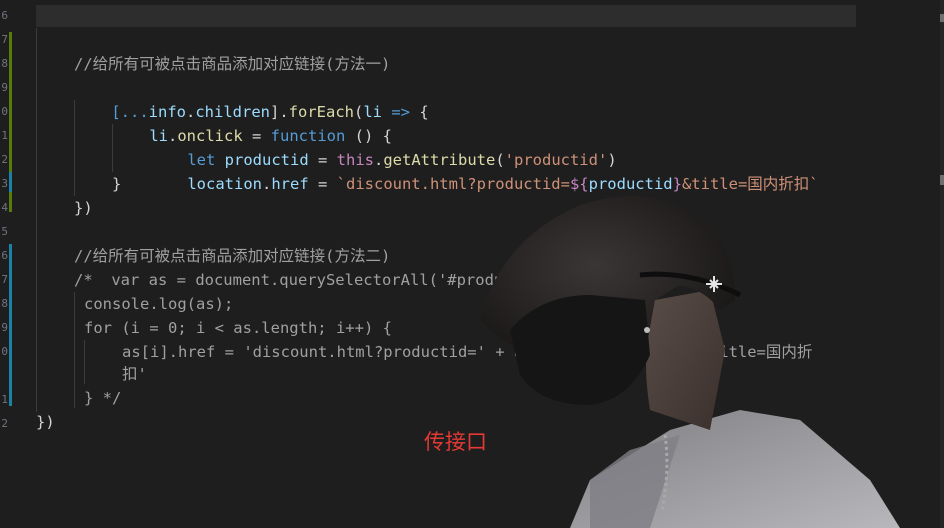  Describe the element at coordinates (446, 16) in the screenshot. I see `current-line-highlight` at that location.